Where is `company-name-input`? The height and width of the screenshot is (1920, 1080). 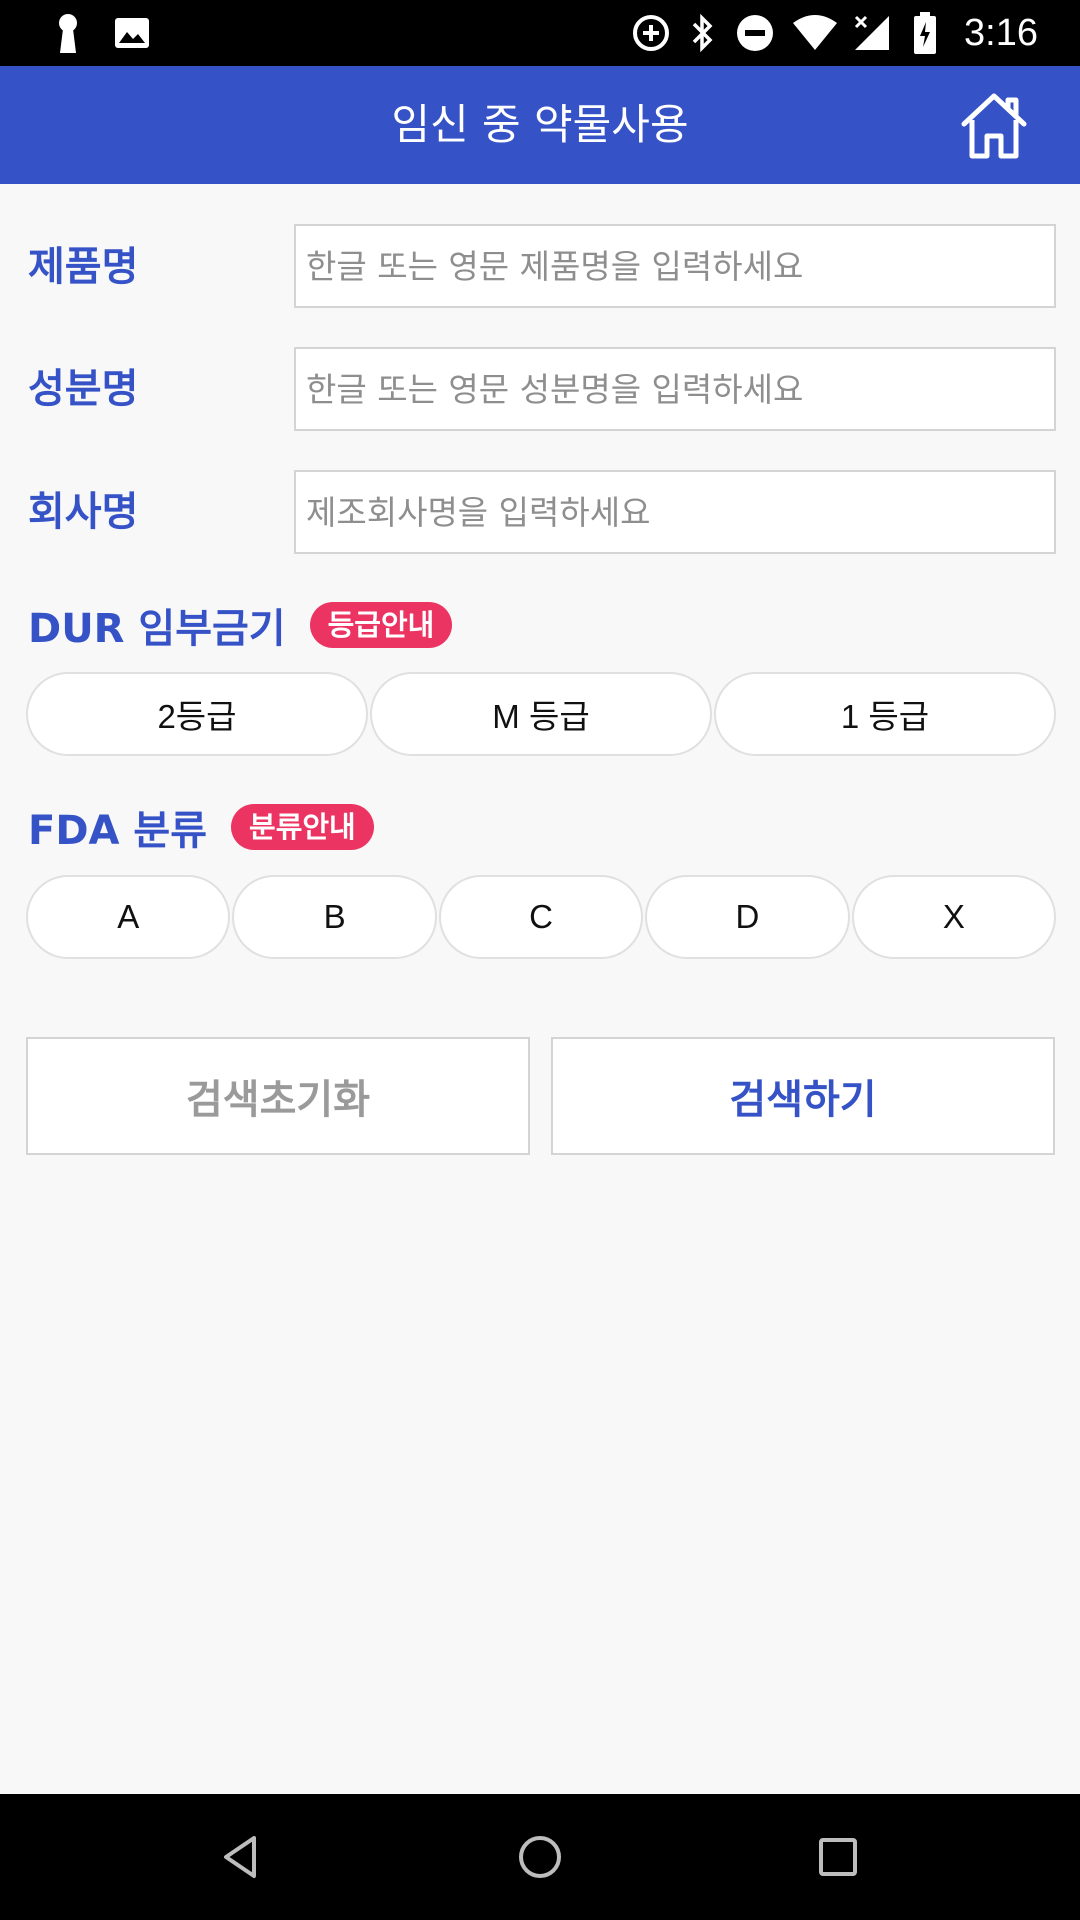
company-name-input is located at coordinates (675, 512).